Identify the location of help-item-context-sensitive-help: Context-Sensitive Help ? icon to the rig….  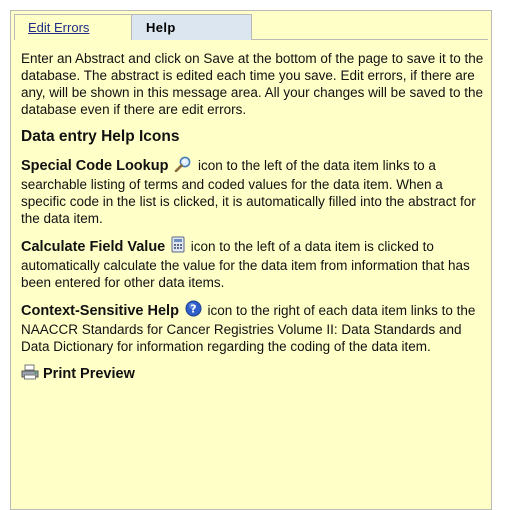
(255, 327).